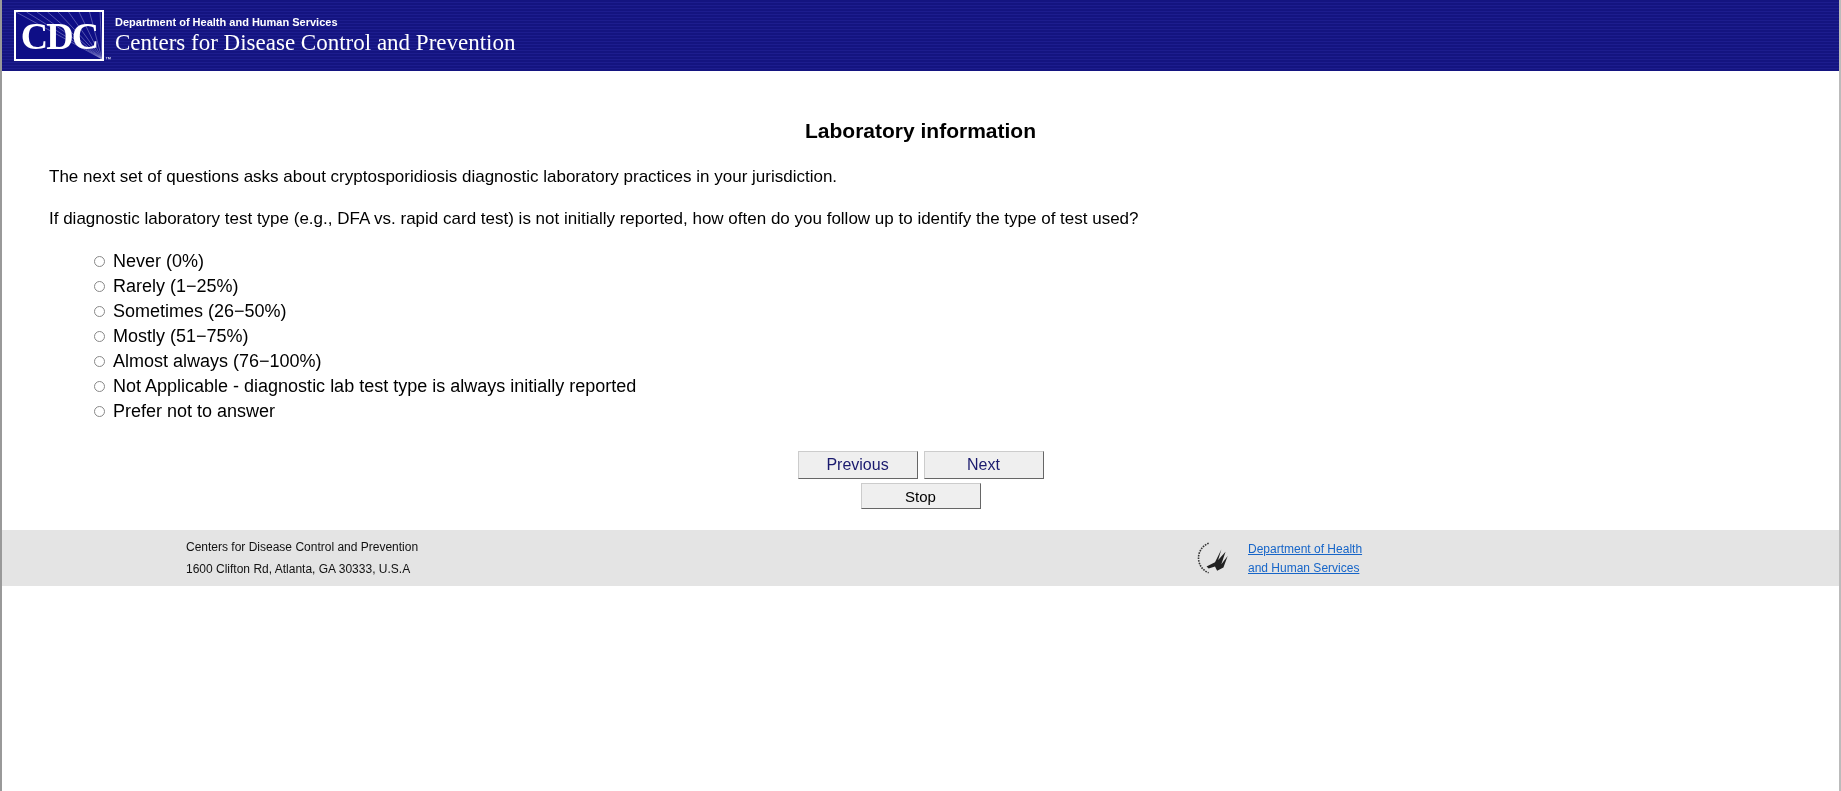  What do you see at coordinates (920, 131) in the screenshot?
I see `page-title: Laboratory information` at bounding box center [920, 131].